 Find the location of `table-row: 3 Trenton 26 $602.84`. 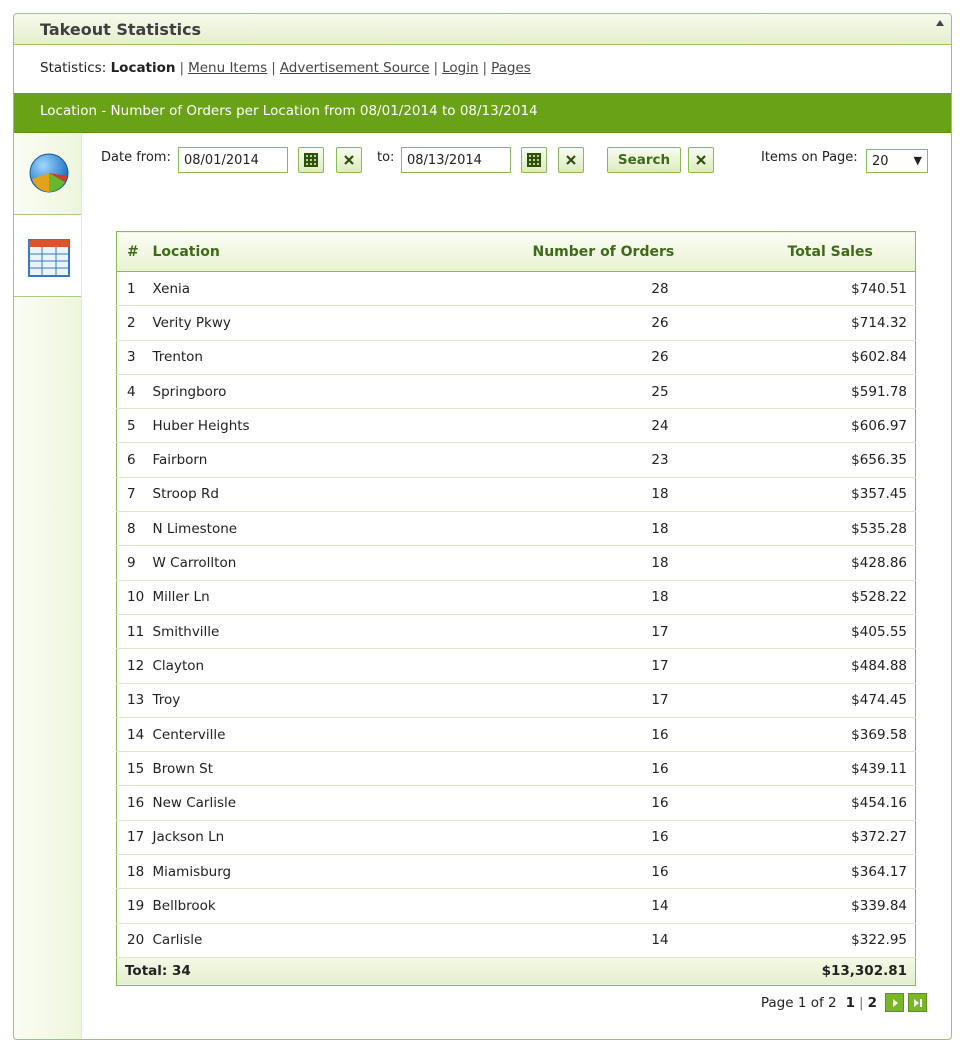

table-row: 3 Trenton 26 $602.84 is located at coordinates (516, 357).